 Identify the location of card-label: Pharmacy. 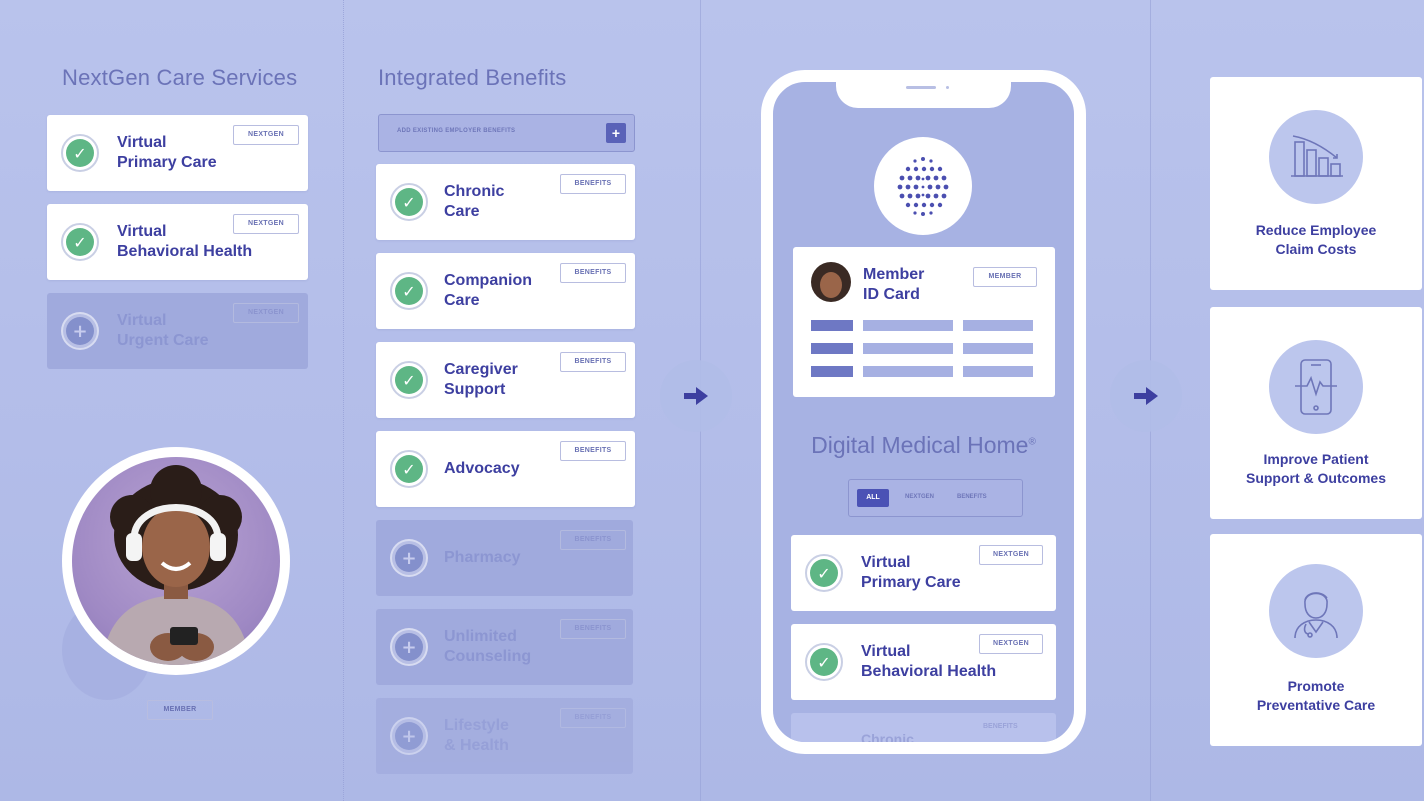
(482, 557).